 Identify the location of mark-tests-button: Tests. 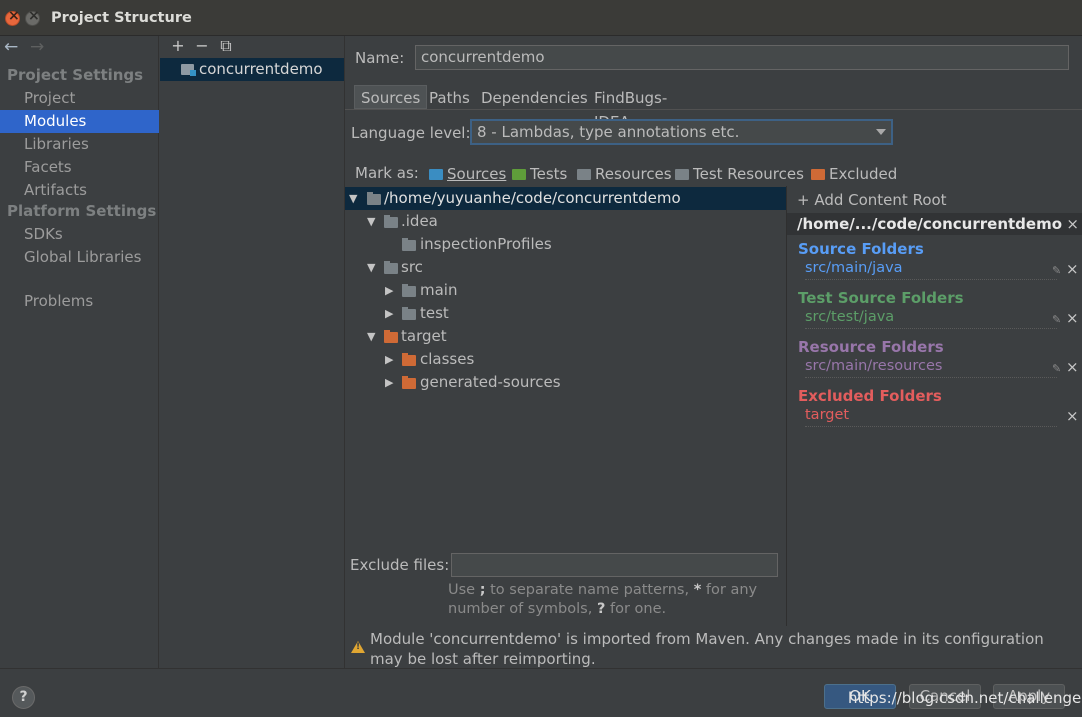
(539, 174).